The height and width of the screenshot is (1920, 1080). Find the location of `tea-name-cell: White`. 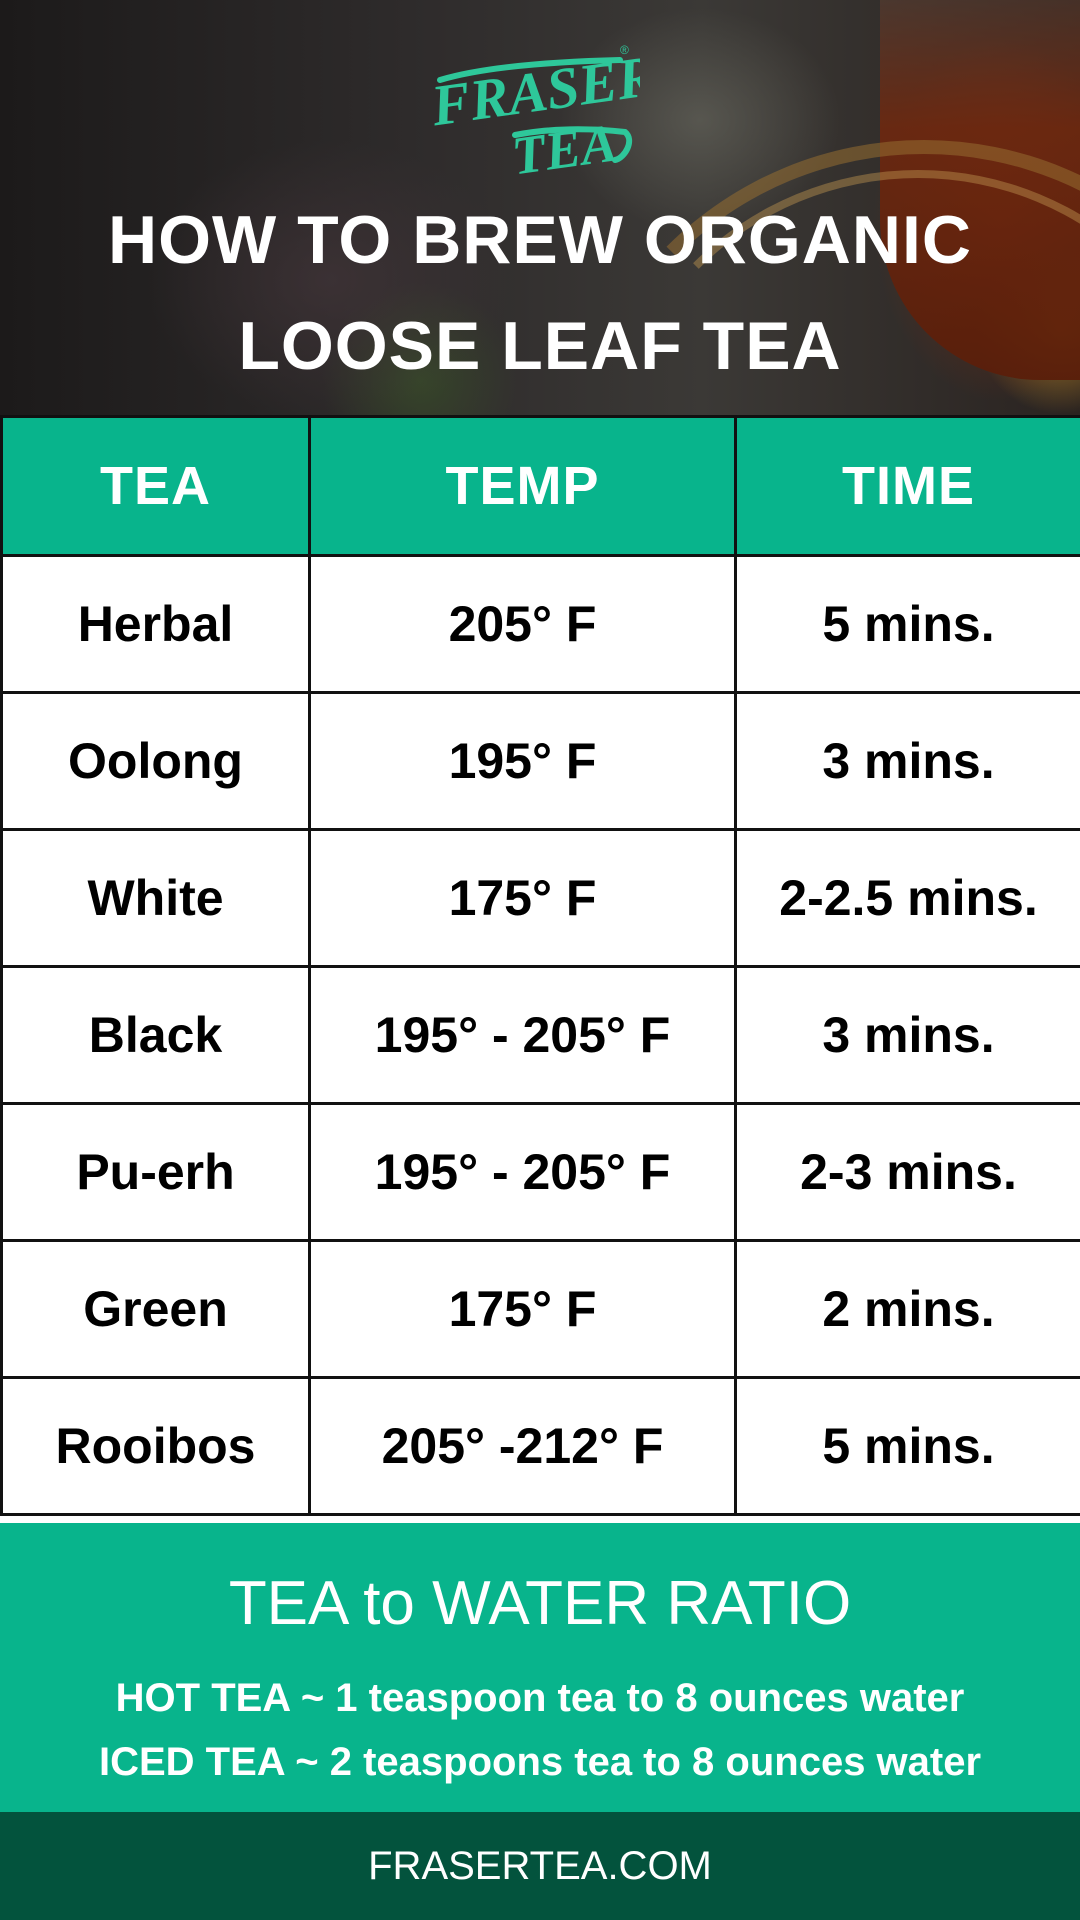

tea-name-cell: White is located at coordinates (155, 898).